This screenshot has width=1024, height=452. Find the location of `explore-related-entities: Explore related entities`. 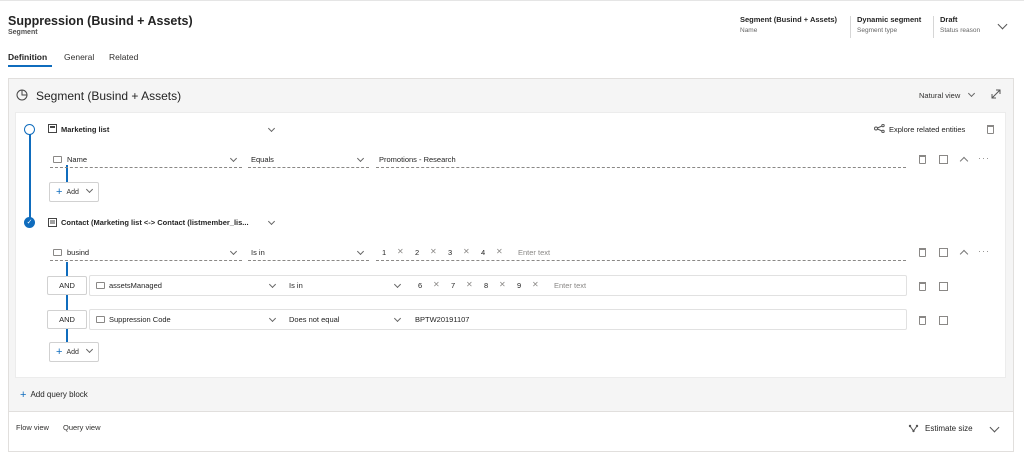

explore-related-entities: Explore related entities is located at coordinates (927, 129).